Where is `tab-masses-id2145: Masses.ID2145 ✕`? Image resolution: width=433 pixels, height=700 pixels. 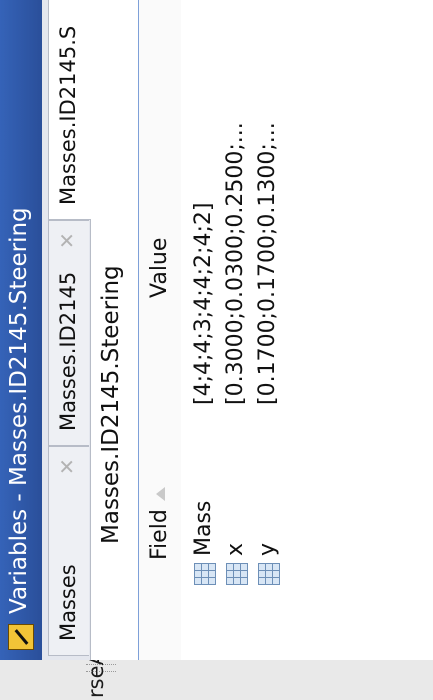
tab-masses-id2145: Masses.ID2145 ✕ is located at coordinates (68, 333).